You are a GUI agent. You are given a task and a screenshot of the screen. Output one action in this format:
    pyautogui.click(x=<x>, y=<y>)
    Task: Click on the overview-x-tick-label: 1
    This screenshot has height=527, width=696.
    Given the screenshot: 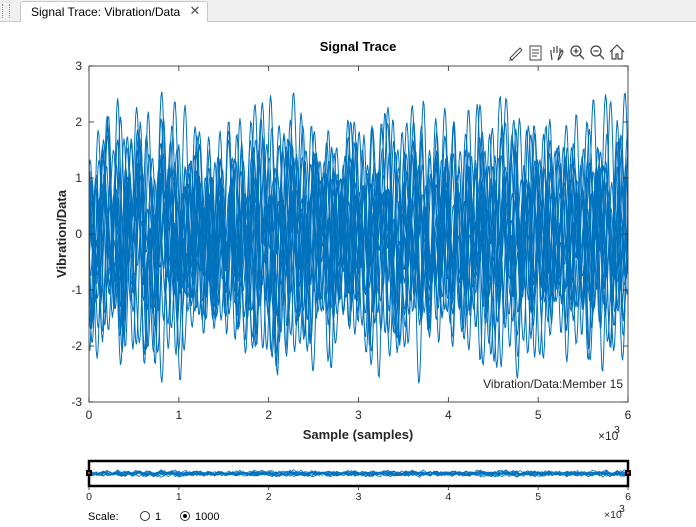 What is the action you would take?
    pyautogui.click(x=179, y=497)
    